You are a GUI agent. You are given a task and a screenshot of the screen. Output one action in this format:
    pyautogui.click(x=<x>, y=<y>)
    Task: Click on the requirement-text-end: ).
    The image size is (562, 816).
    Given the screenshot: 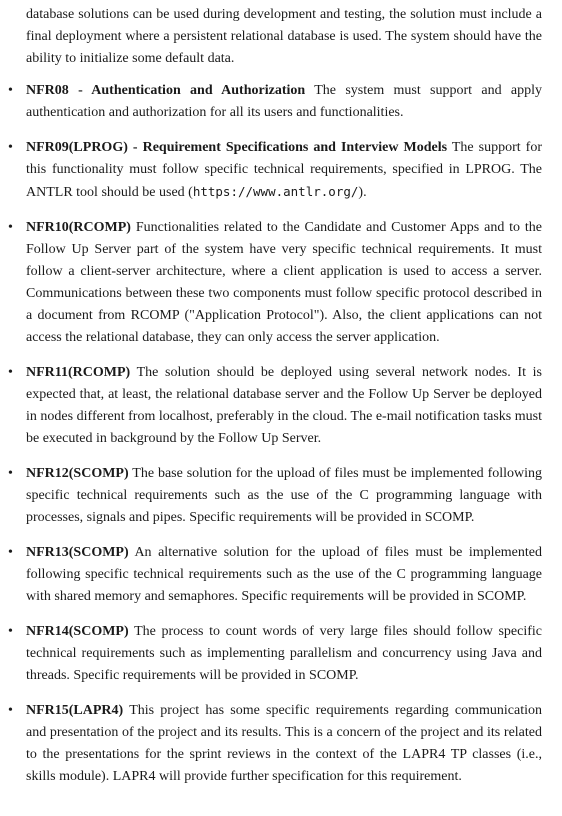 What is the action you would take?
    pyautogui.click(x=362, y=192)
    